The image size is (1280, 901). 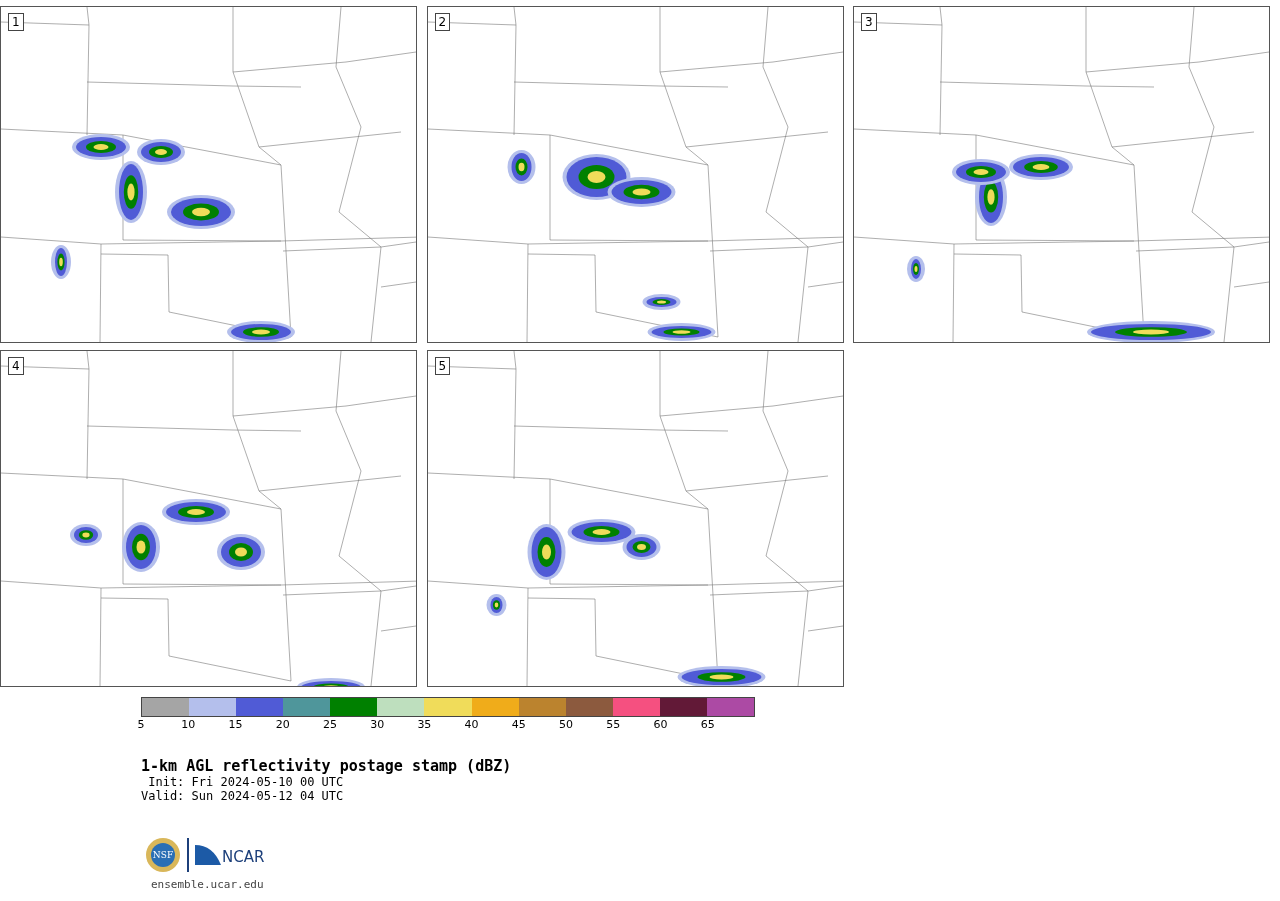 I want to click on website-url: ensemble.ucar.edu, so click(x=208, y=885).